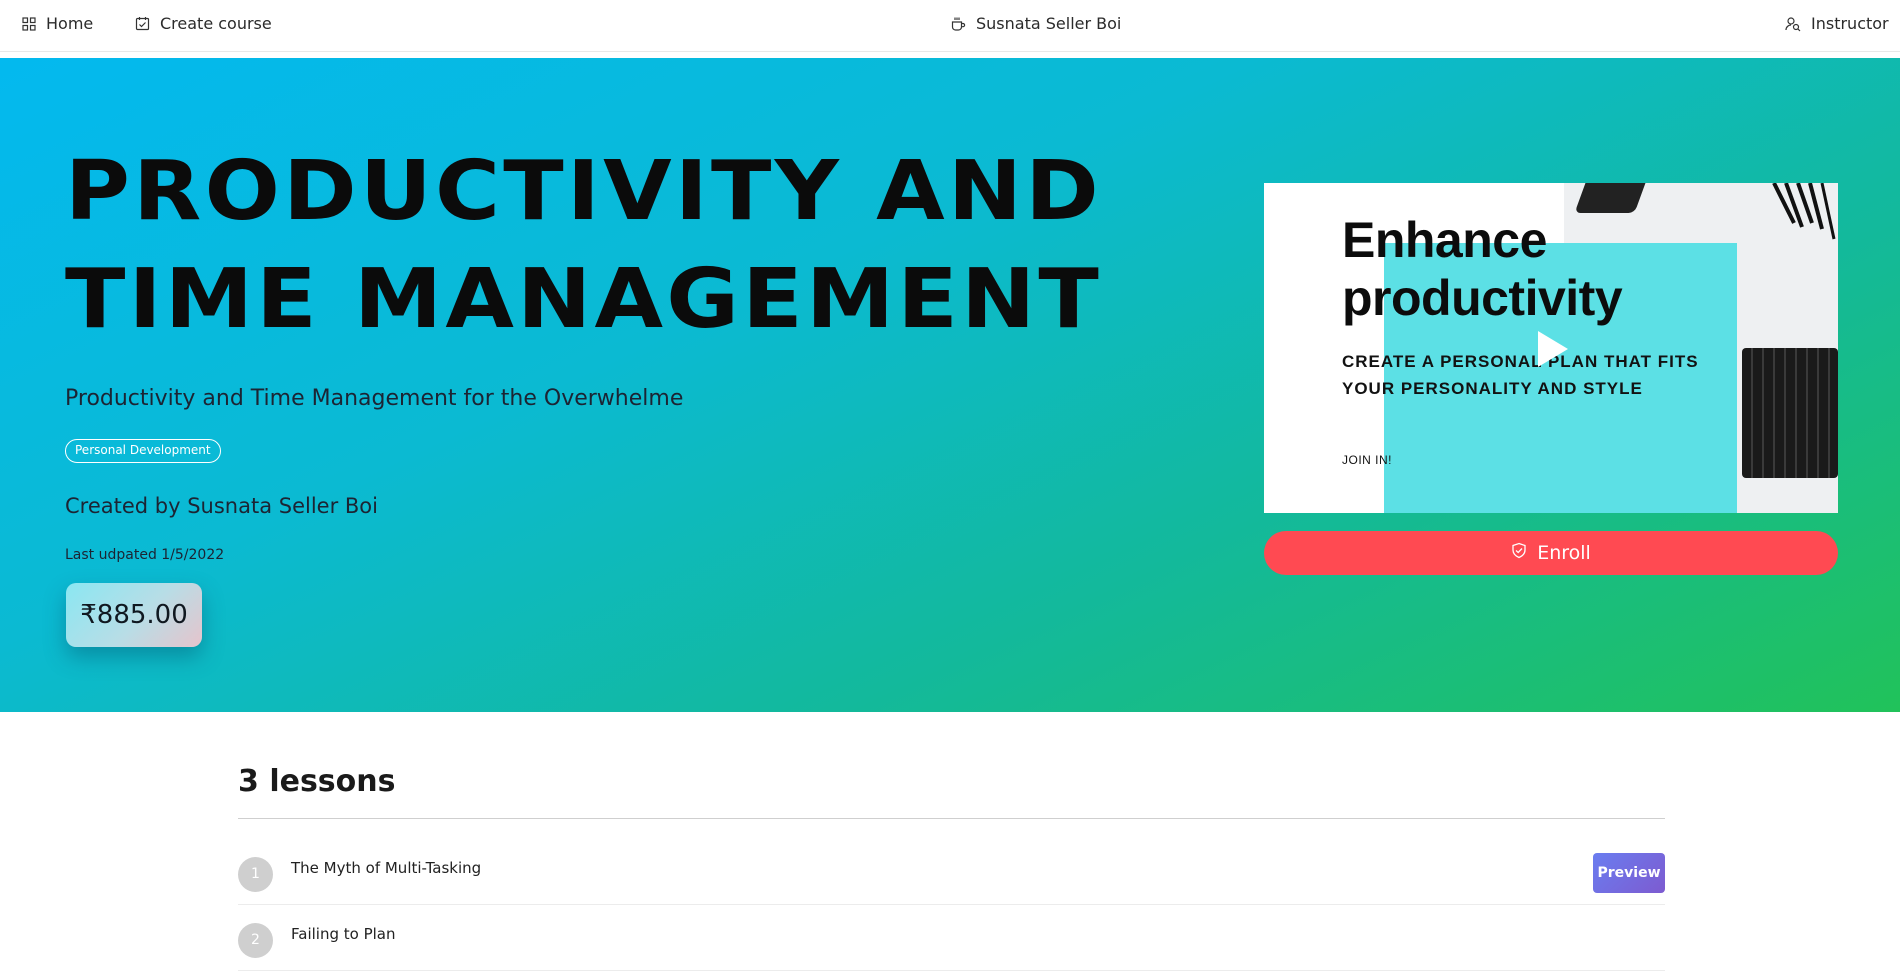 The height and width of the screenshot is (971, 1900). I want to click on nav-seller-dashboard: Susnata Seller Boi, so click(1035, 23).